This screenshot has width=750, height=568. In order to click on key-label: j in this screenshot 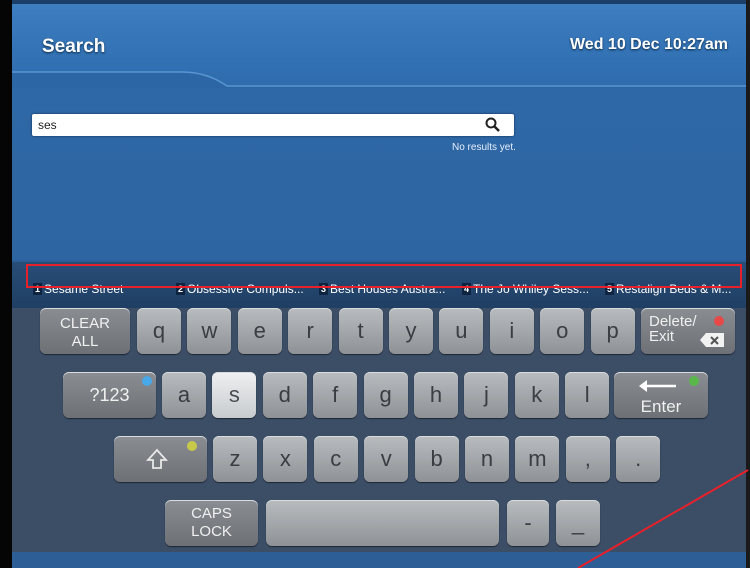, I will do `click(486, 394)`.